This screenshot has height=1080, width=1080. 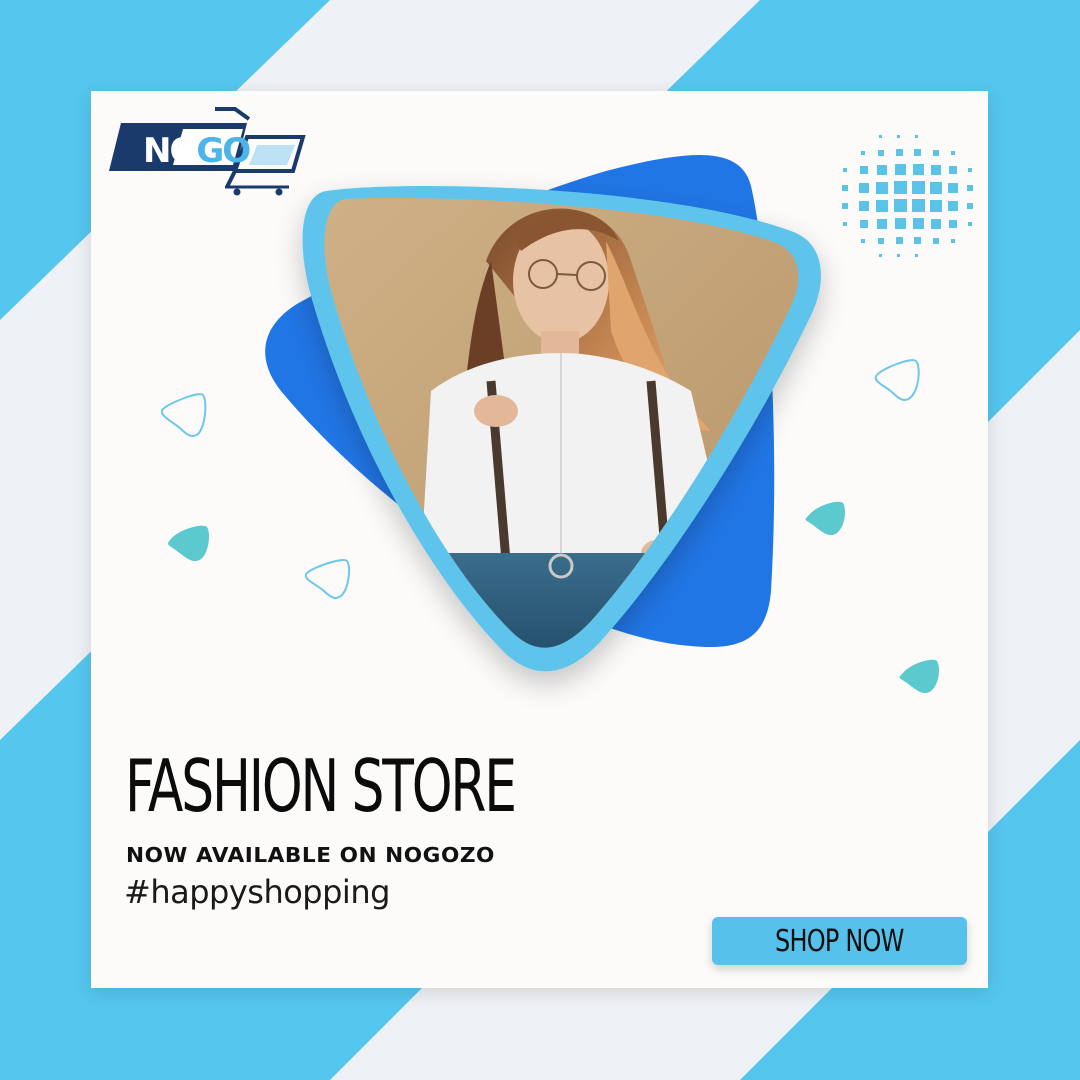 What do you see at coordinates (257, 892) in the screenshot?
I see `hashtag: #happyshopping` at bounding box center [257, 892].